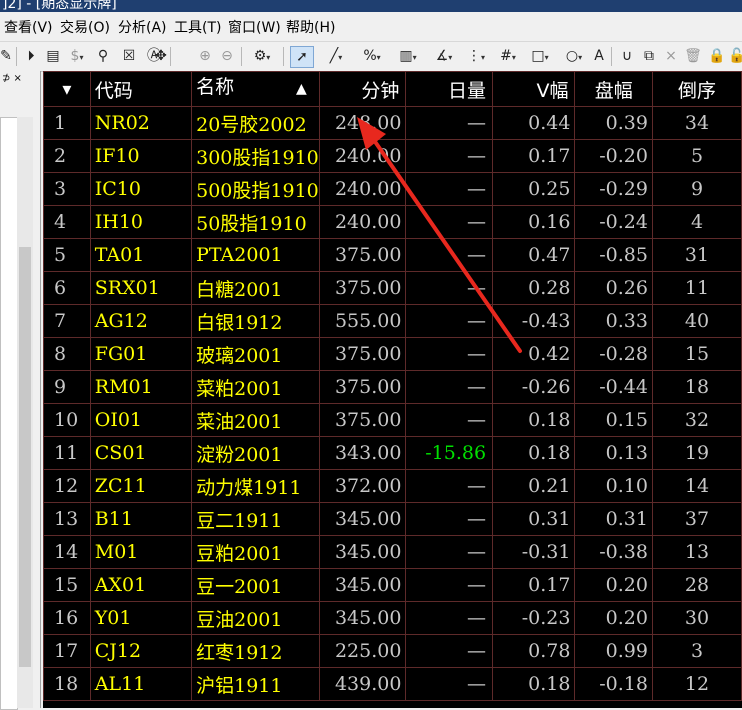 This screenshot has width=742, height=710. I want to click on play-icon: ⏵, so click(31, 56).